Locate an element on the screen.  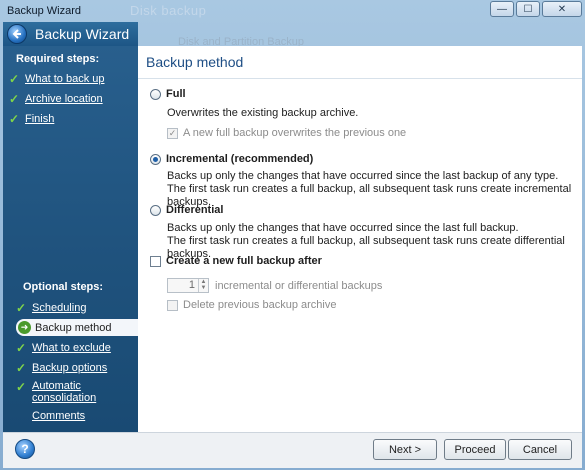
incremental-radio-label: Incremental (recommended) is located at coordinates (240, 159).